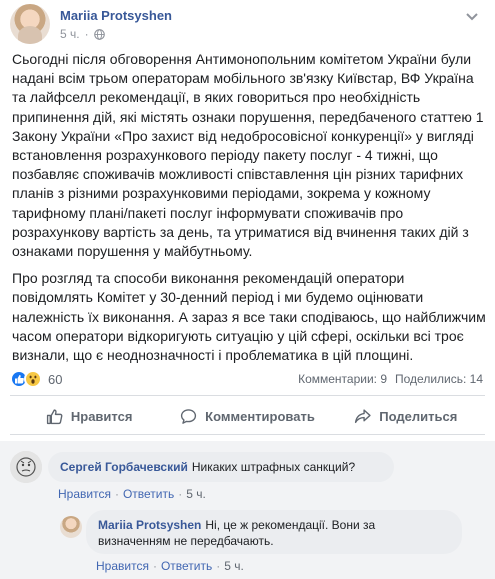  I want to click on comment-author: Сергей Горбачевский, so click(124, 467).